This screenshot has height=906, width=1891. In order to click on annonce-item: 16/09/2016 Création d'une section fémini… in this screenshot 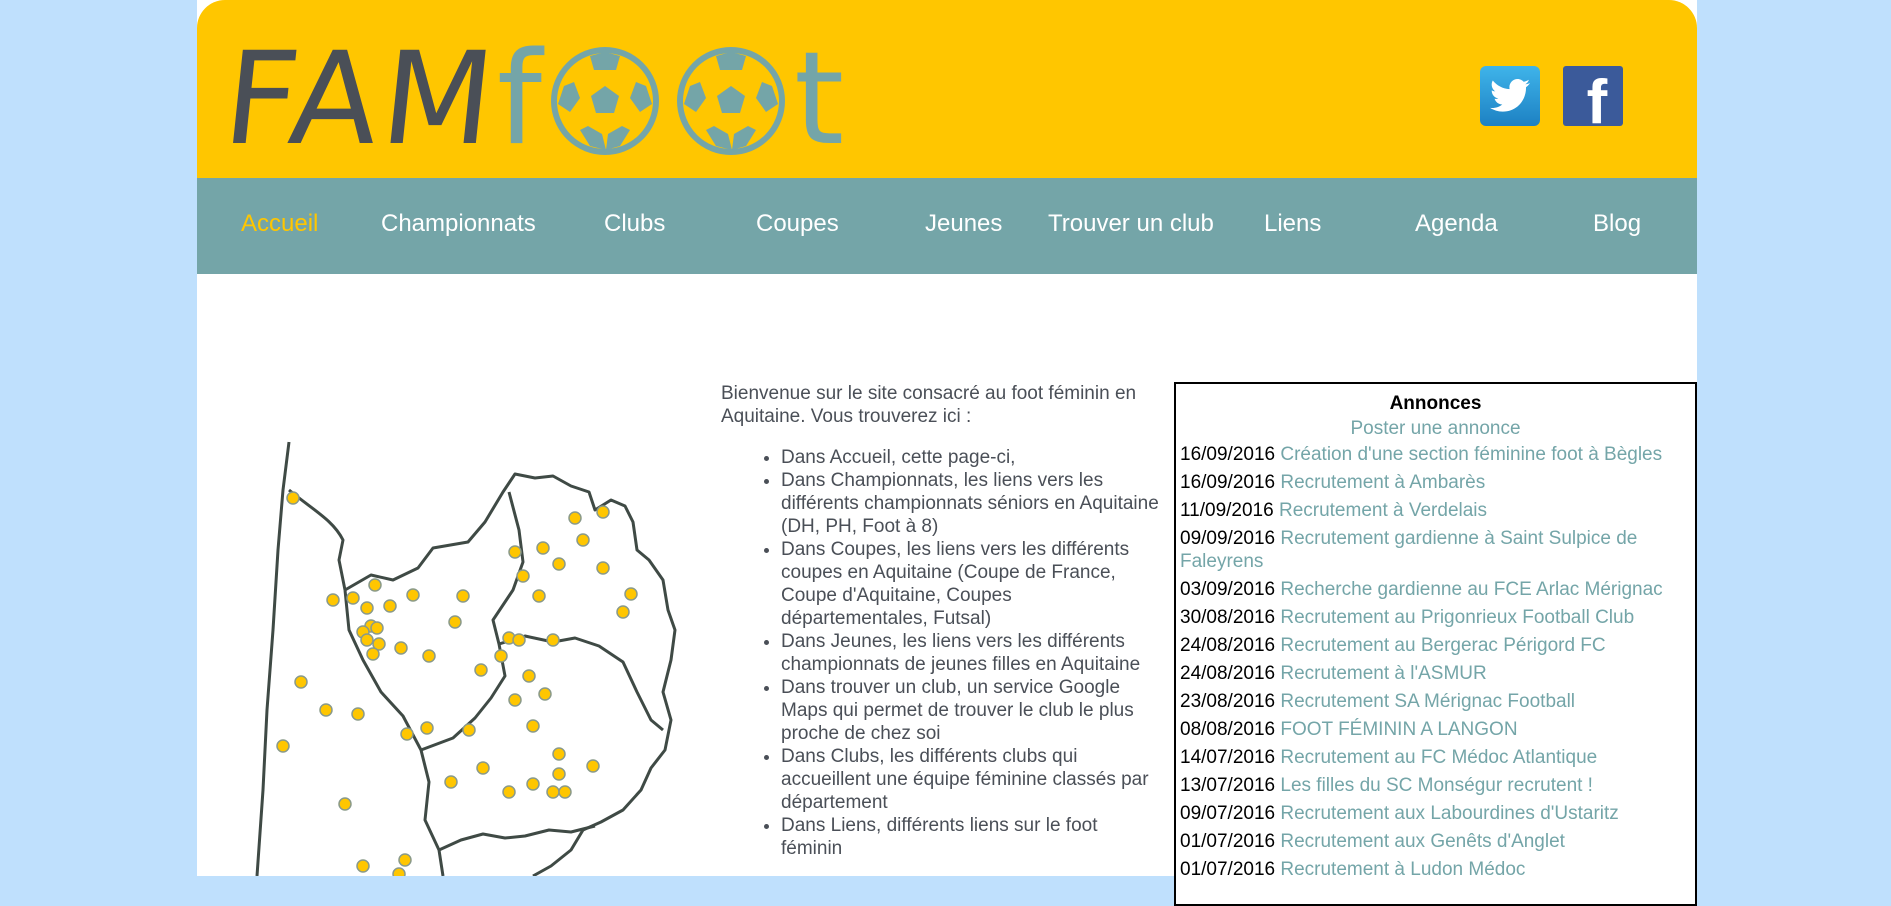, I will do `click(1435, 454)`.